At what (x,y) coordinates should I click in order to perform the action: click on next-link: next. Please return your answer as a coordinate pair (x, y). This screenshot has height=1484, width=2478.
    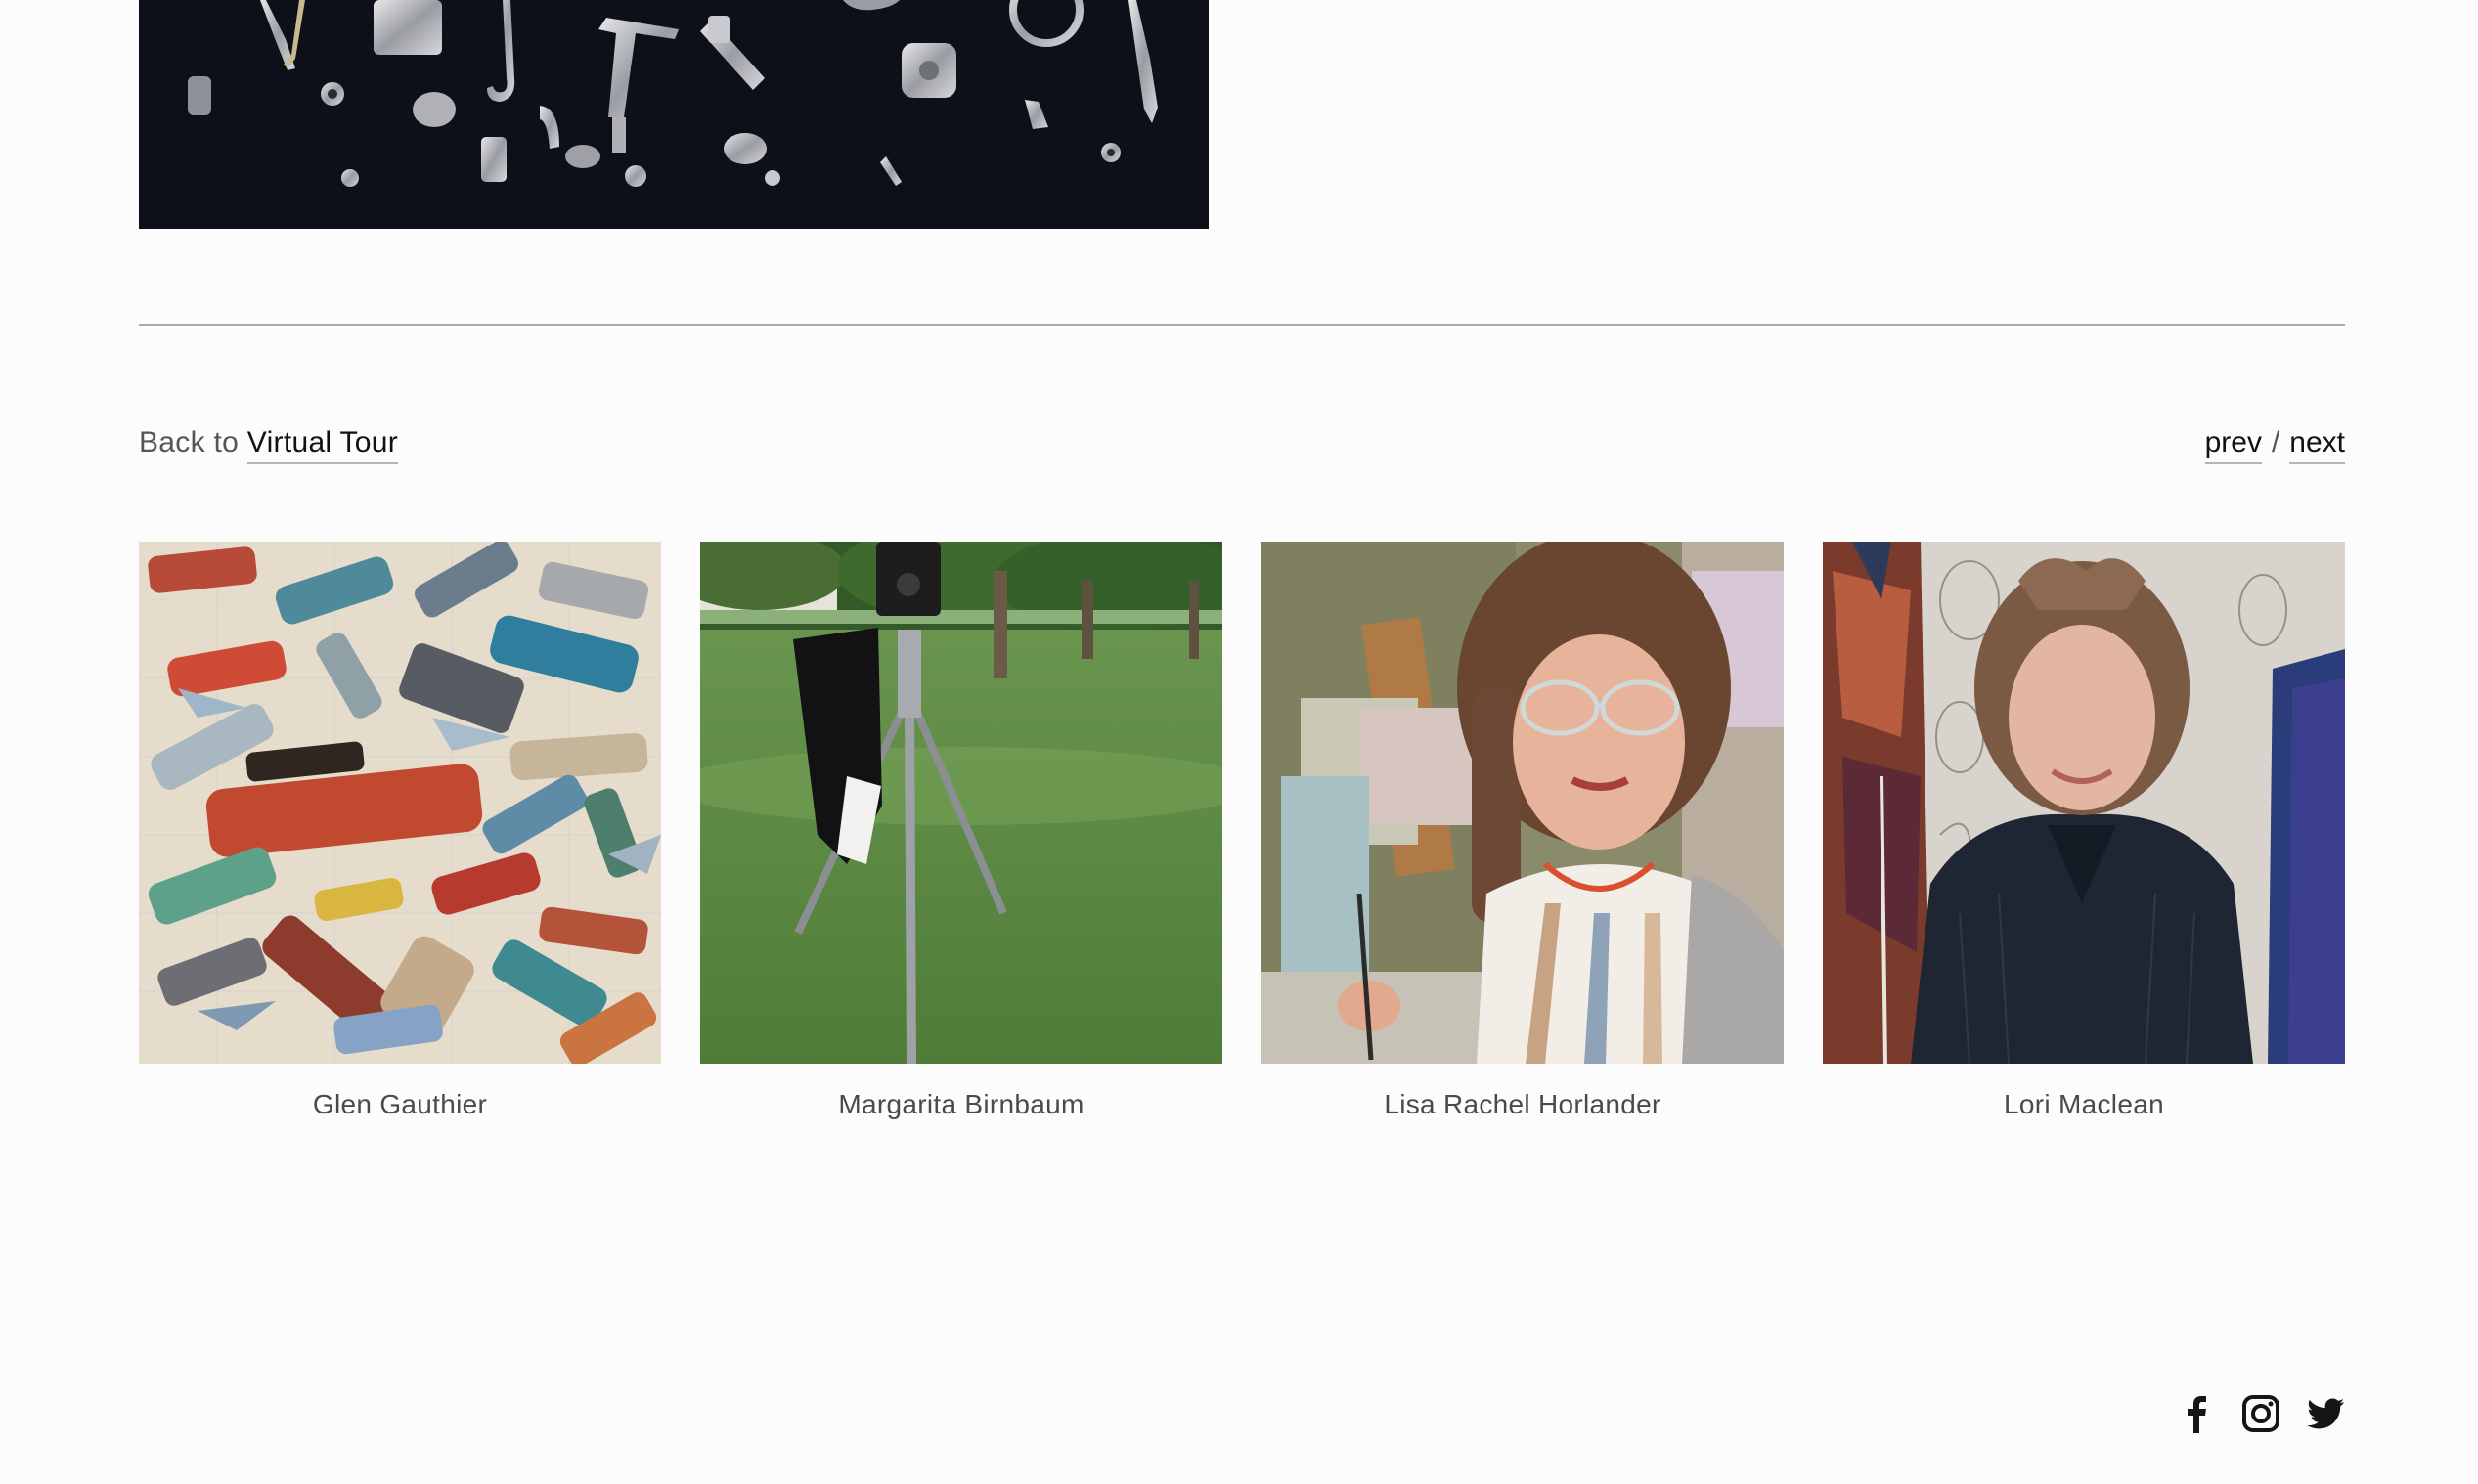
    Looking at the image, I should click on (2317, 445).